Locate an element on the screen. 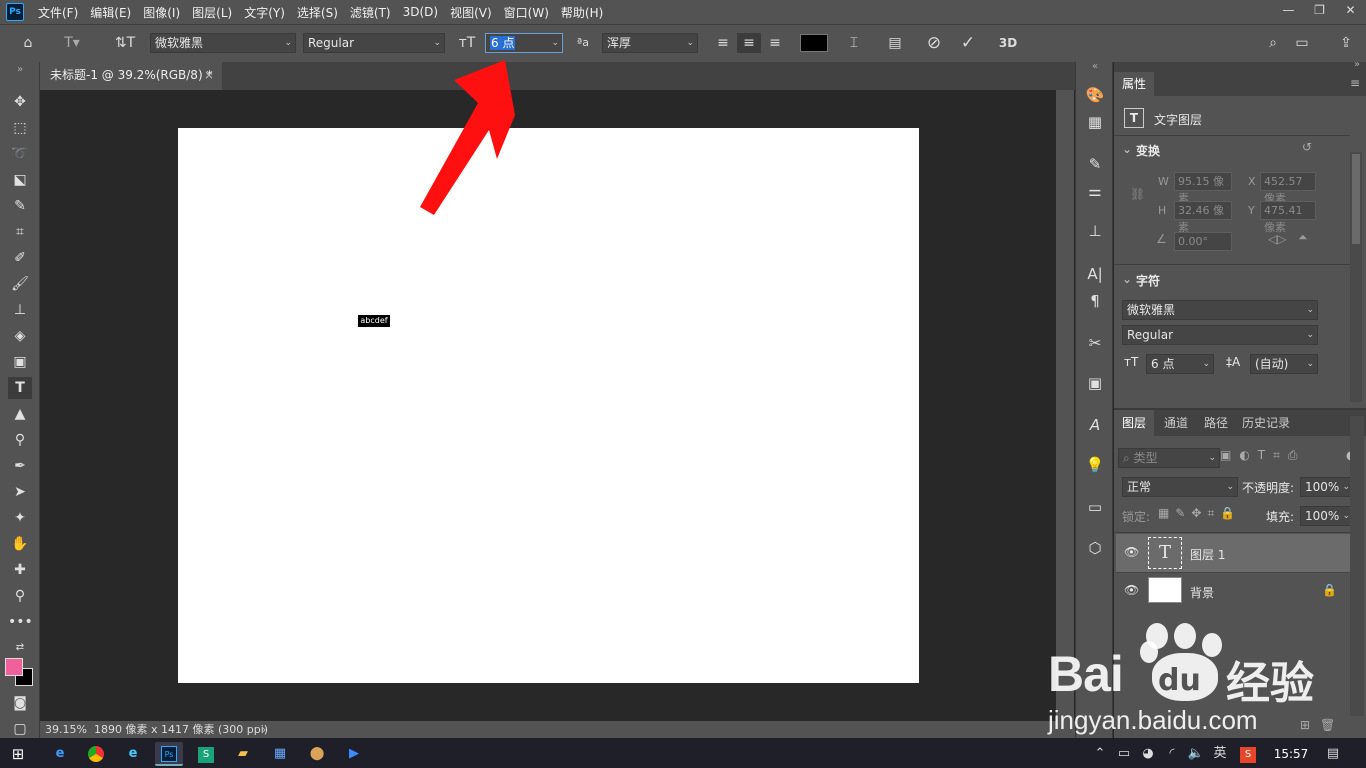  chrome-icon is located at coordinates (96, 754).